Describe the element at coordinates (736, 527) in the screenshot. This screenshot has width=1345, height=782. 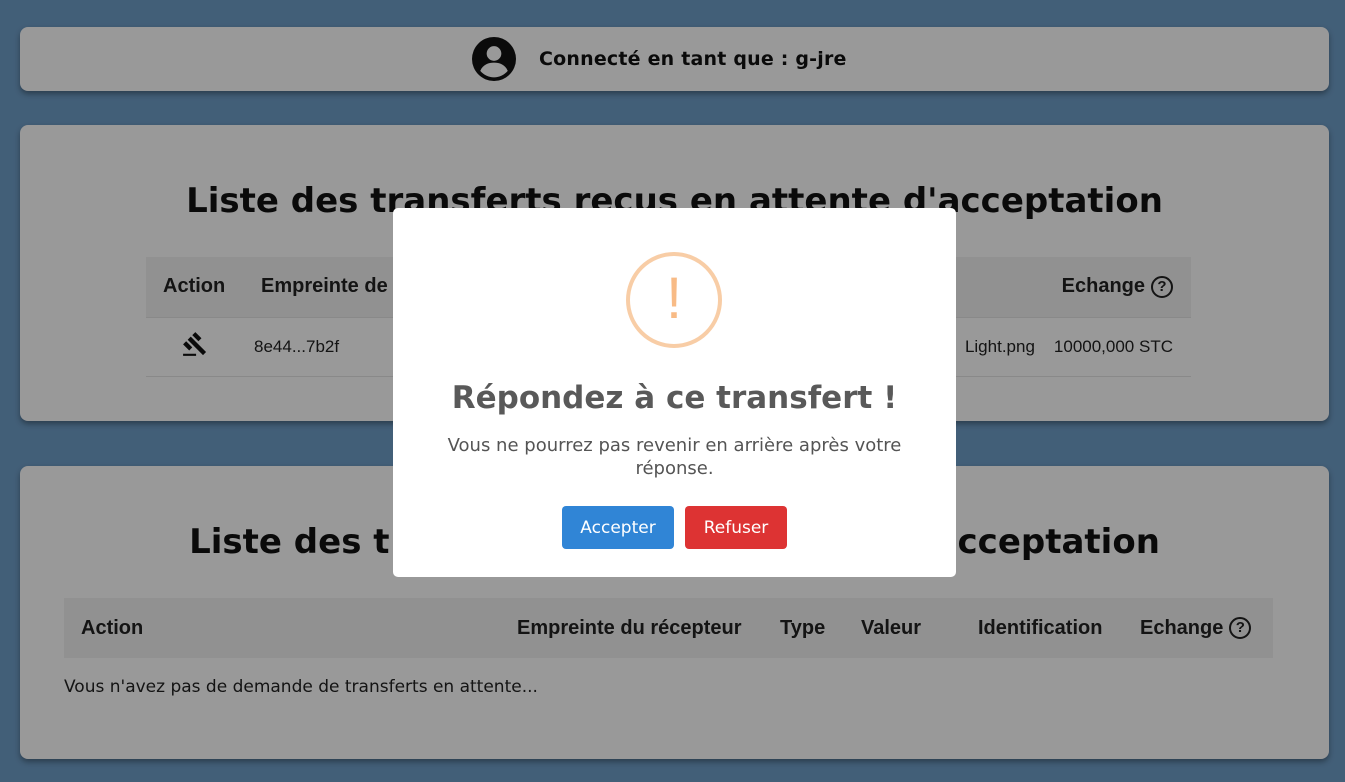
I see `refuse-button: Refuser` at that location.